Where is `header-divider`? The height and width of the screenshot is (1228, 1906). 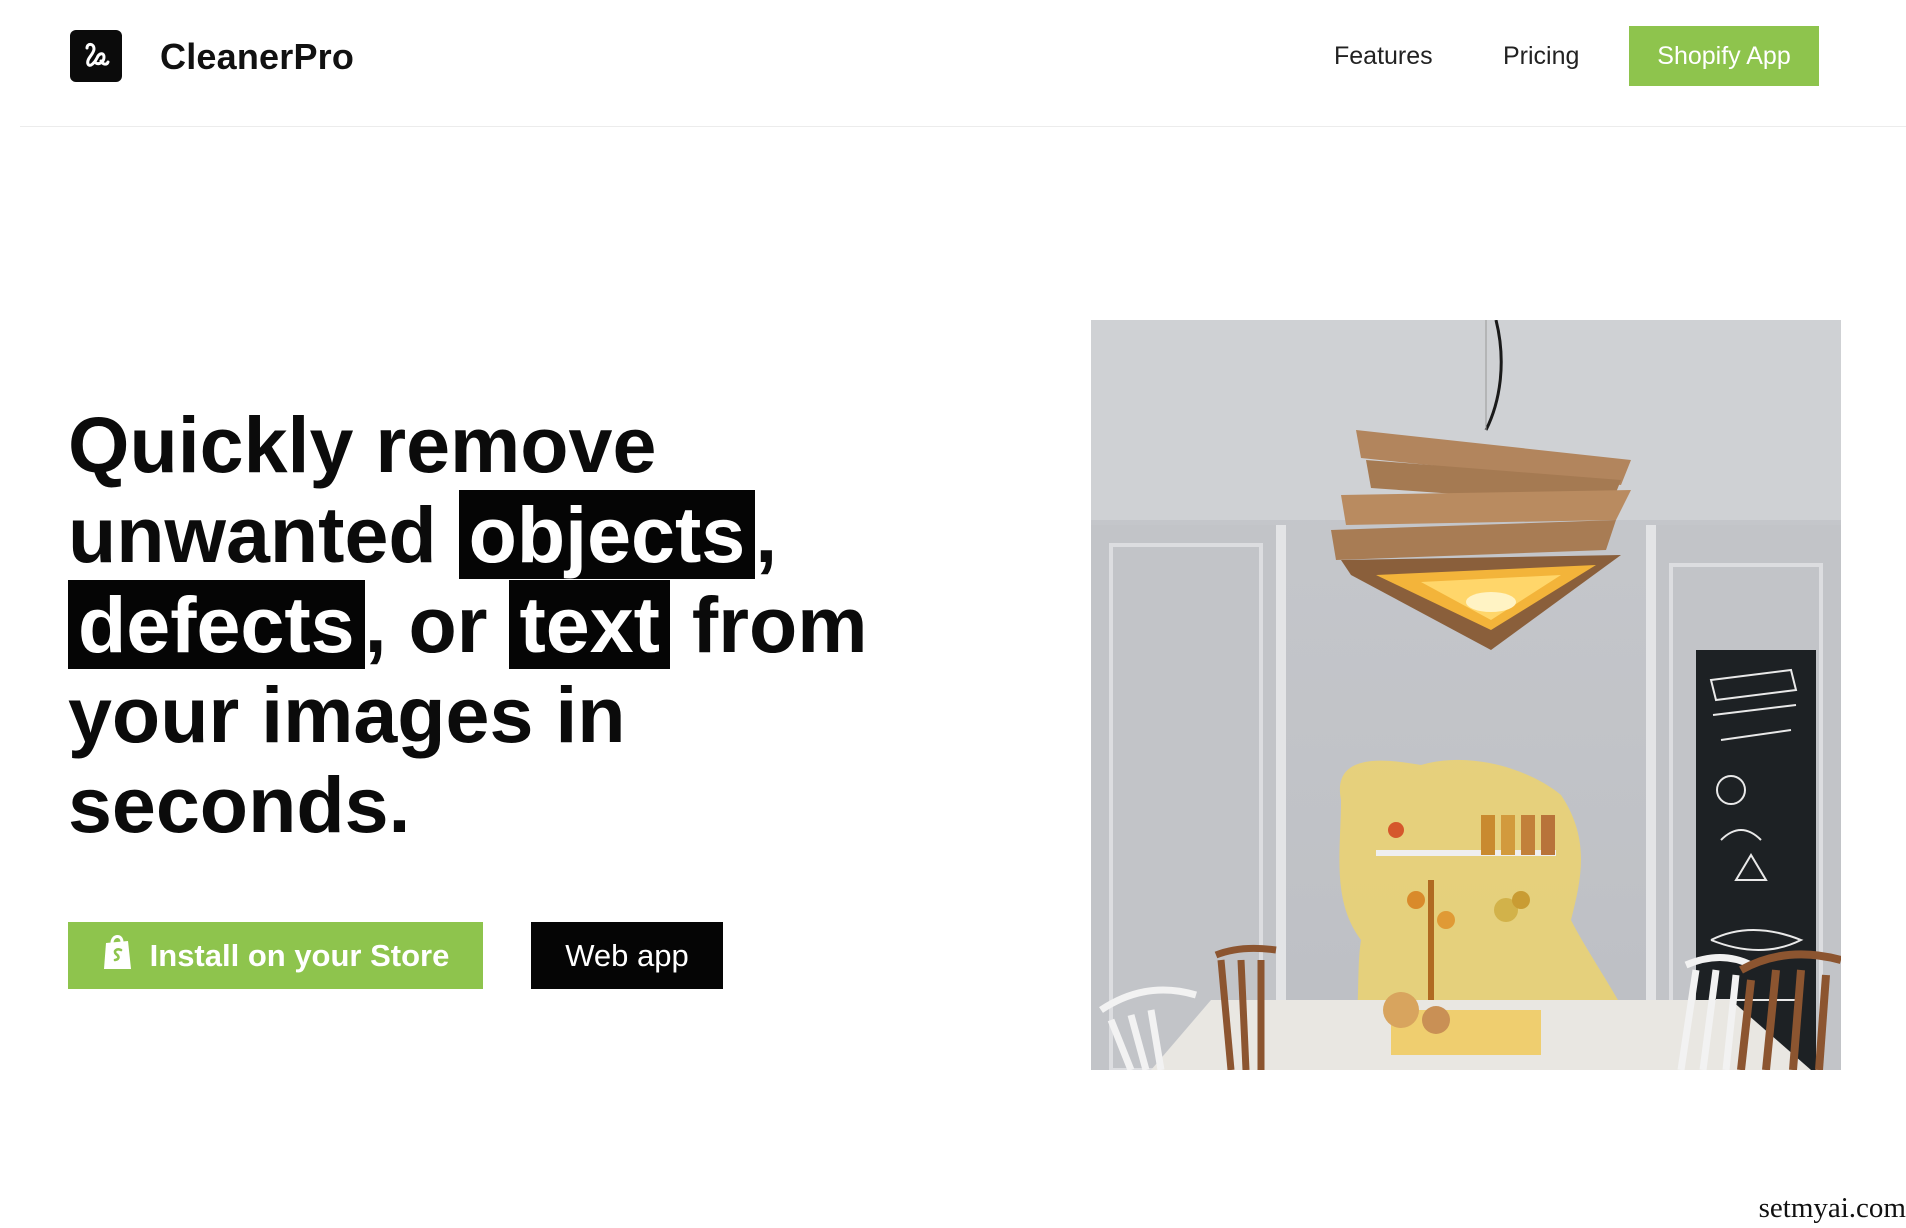
header-divider is located at coordinates (963, 126).